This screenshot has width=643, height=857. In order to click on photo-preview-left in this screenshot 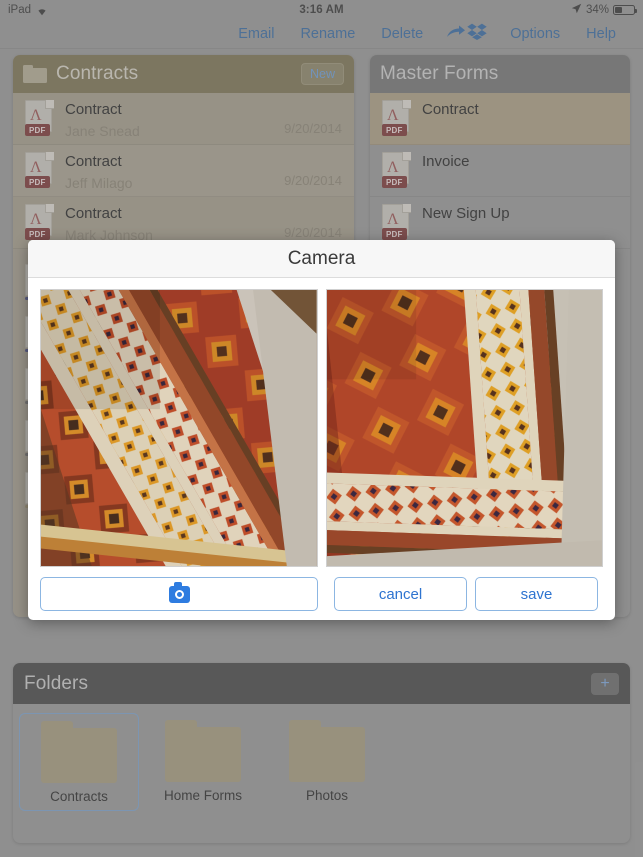, I will do `click(179, 428)`.